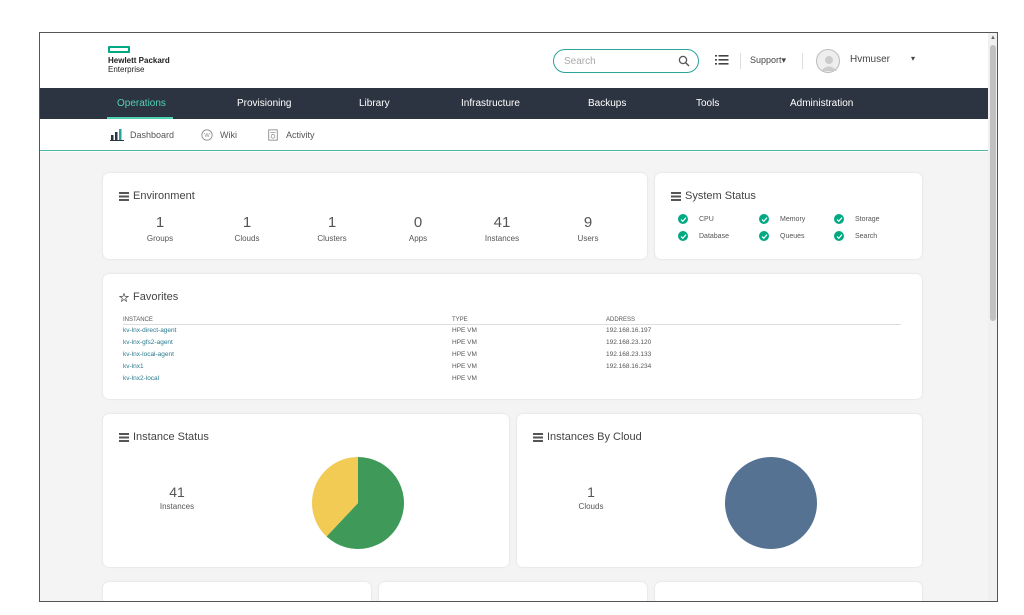 This screenshot has height=615, width=1024. I want to click on nav-tools: Tools, so click(707, 103).